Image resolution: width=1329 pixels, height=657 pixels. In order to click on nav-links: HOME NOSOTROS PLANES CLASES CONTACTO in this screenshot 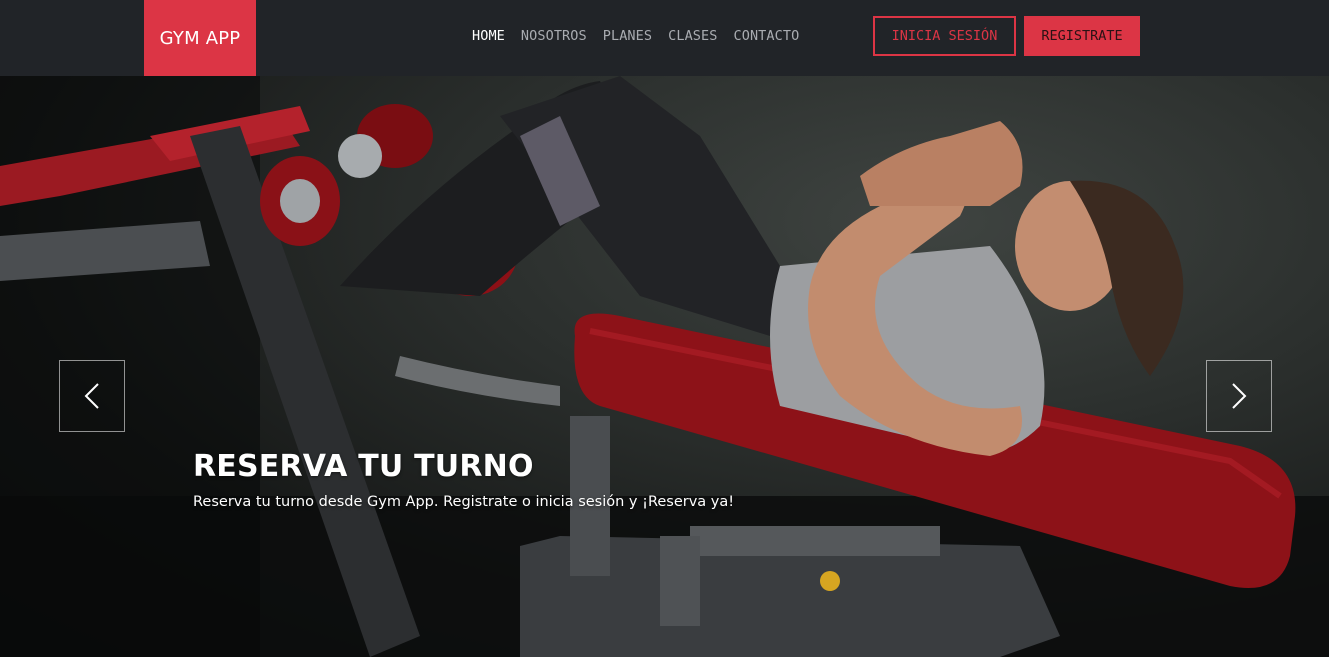, I will do `click(635, 36)`.